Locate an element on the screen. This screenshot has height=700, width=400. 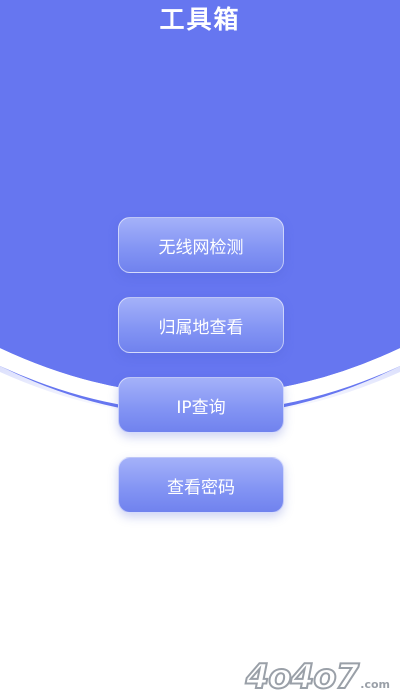
page-title: 工具箱 is located at coordinates (200, 19).